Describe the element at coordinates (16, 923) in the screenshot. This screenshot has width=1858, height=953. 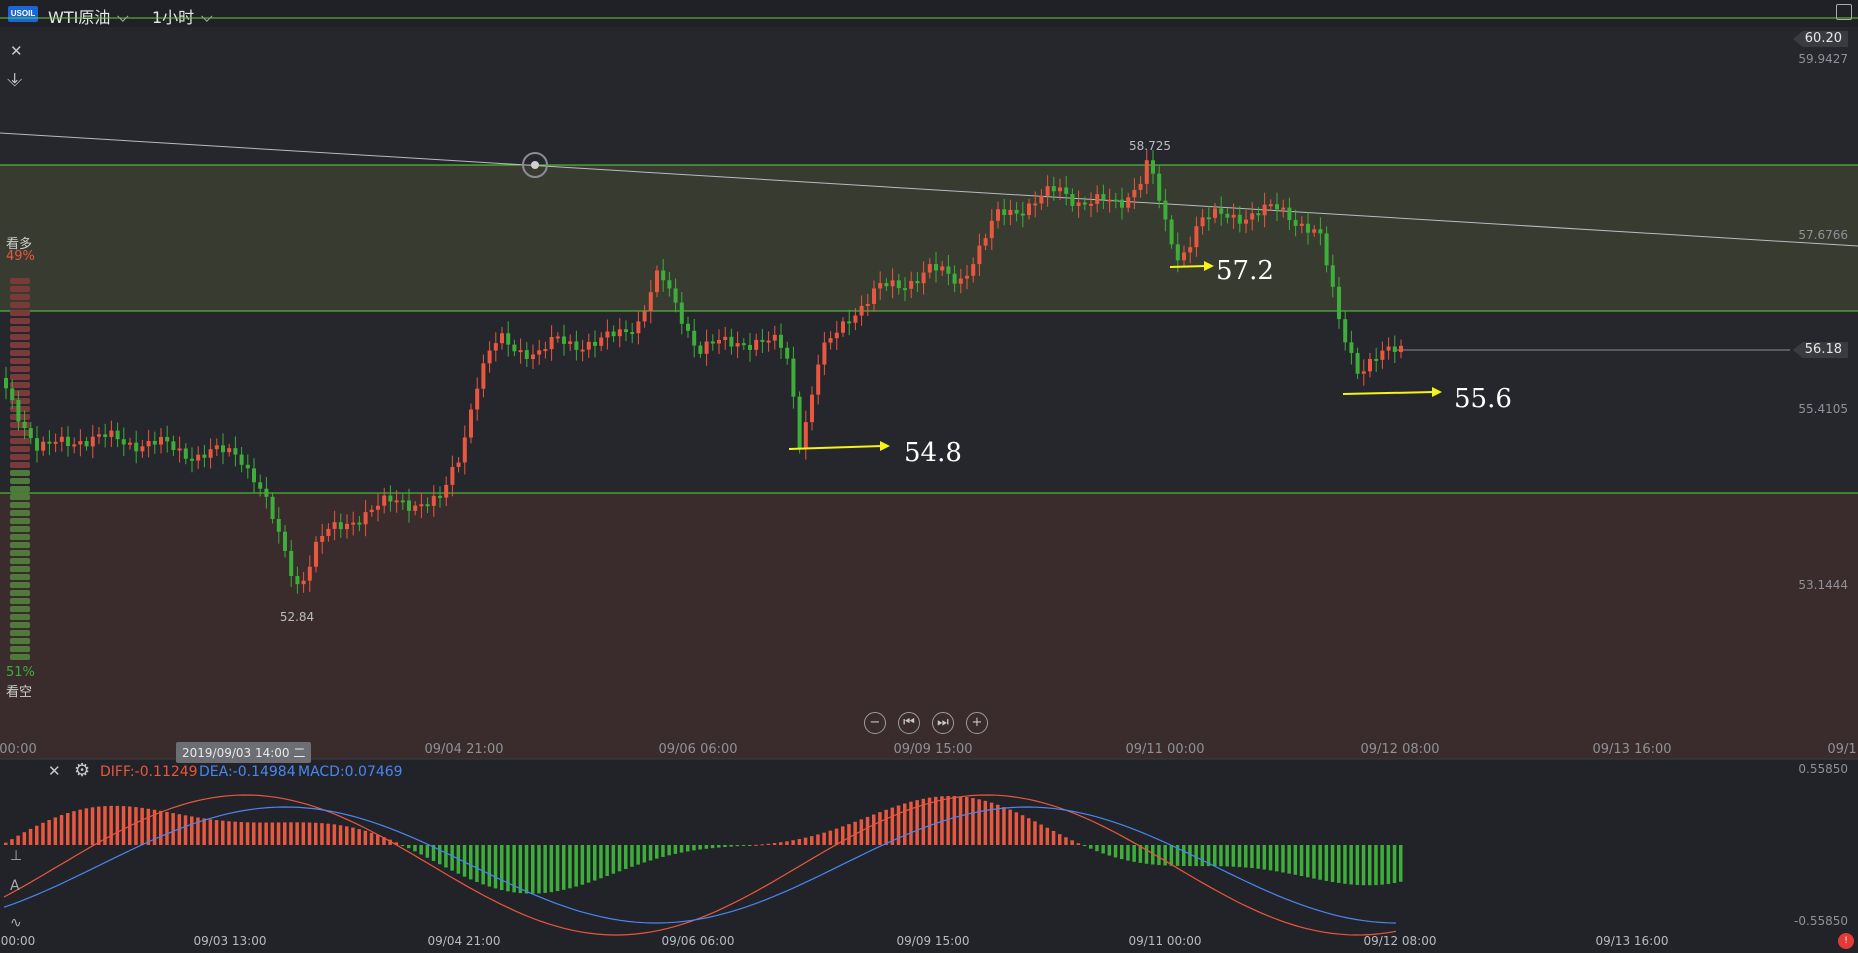
I see `pulse-icon: ∿` at that location.